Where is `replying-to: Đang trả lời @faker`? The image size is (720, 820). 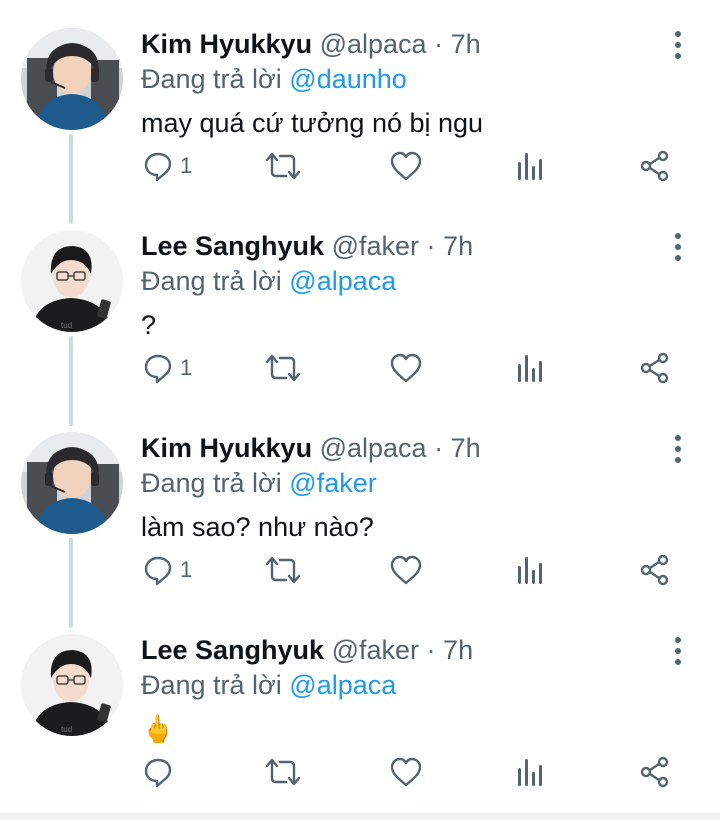
replying-to: Đang trả lời @faker is located at coordinates (259, 483).